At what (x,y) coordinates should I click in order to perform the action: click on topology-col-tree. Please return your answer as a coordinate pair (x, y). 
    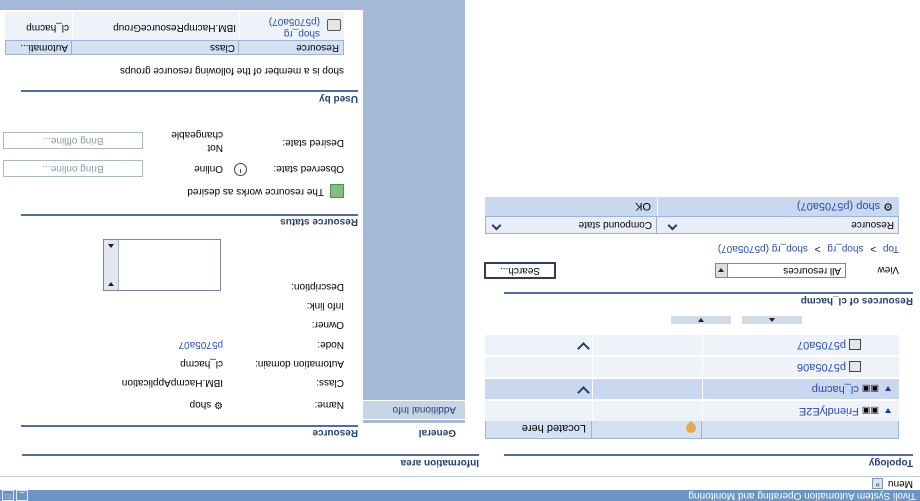
    Looking at the image, I should click on (800, 428).